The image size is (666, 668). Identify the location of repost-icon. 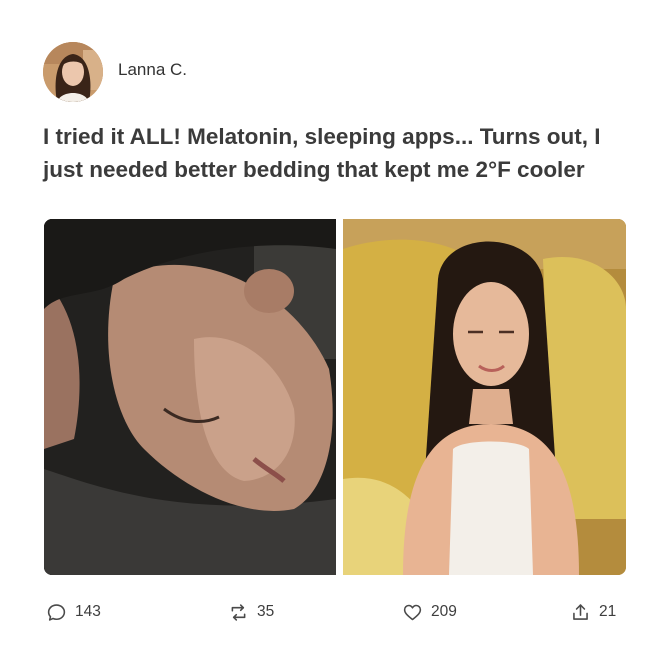
(238, 612).